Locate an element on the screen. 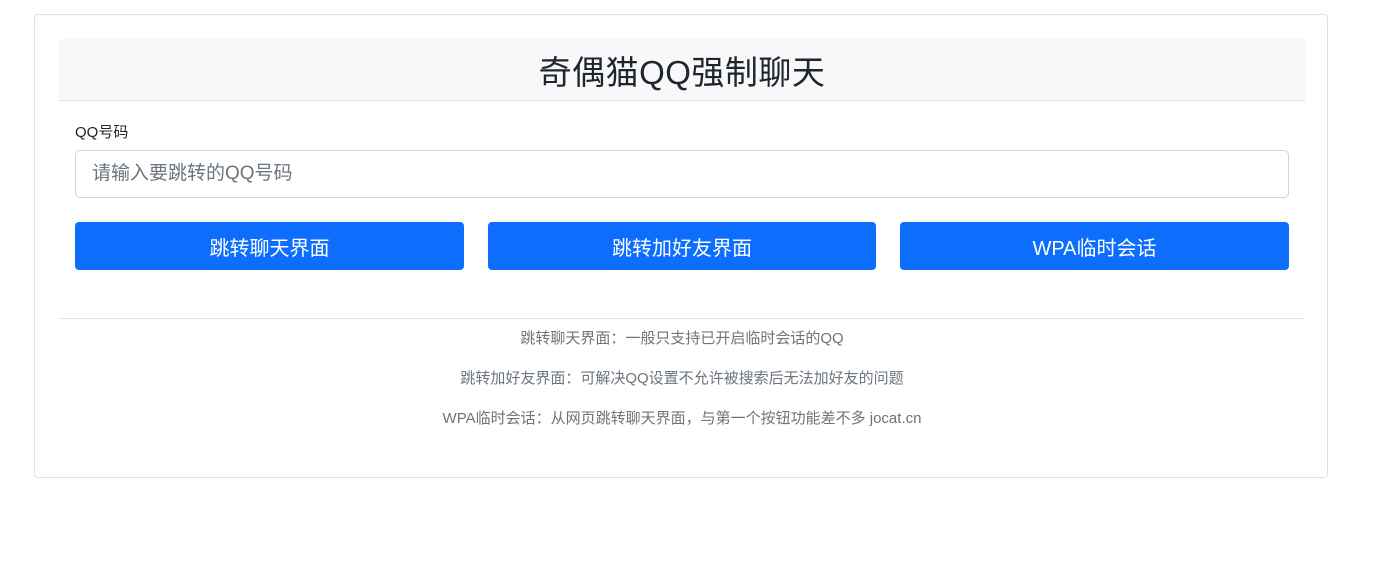  jump-add-friend-button: 跳转加好友界面 is located at coordinates (682, 246).